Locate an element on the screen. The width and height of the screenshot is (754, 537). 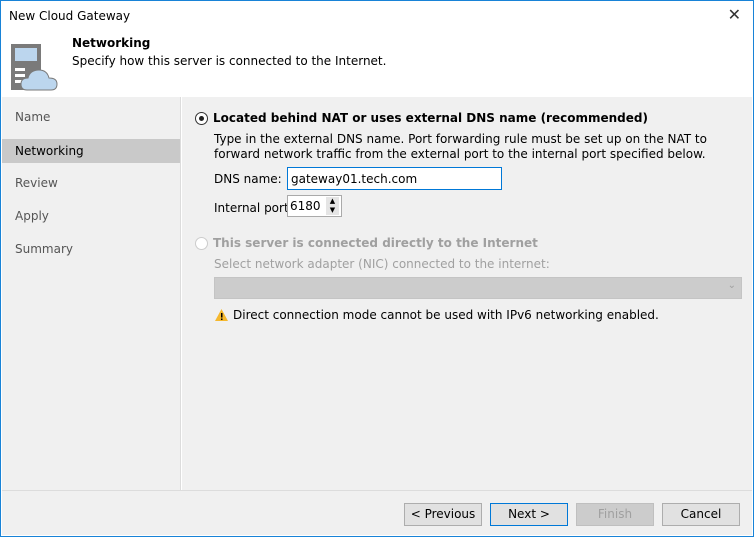
window-title: New Cloud Gateway is located at coordinates (70, 16).